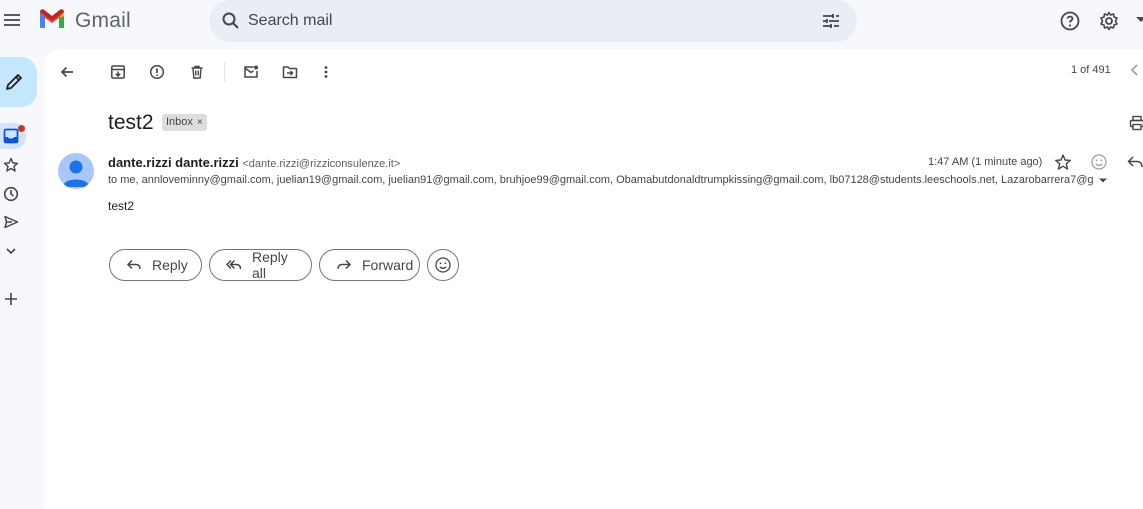 The height and width of the screenshot is (509, 1143). I want to click on reply-button: Reply, so click(155, 265).